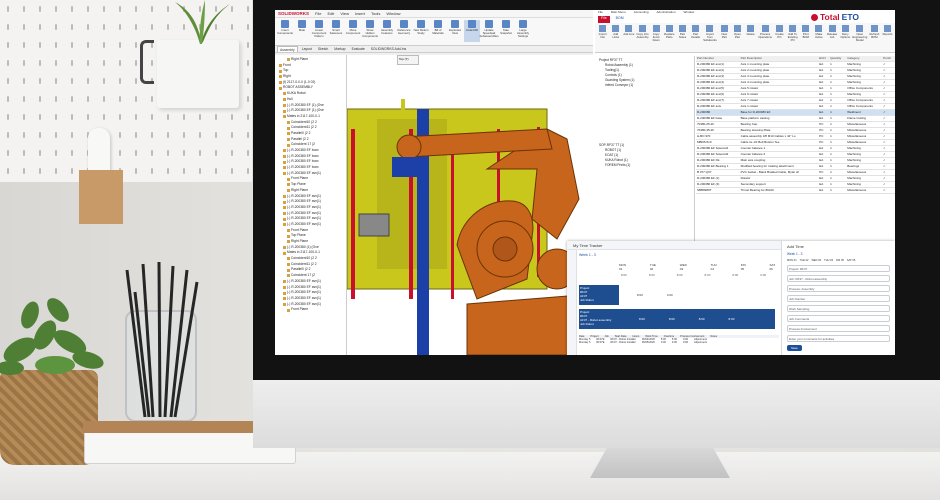 Image resolution: width=940 pixels, height=500 pixels. Describe the element at coordinates (669, 37) in the screenshot. I see `ribbon-button: Replace Parts` at that location.